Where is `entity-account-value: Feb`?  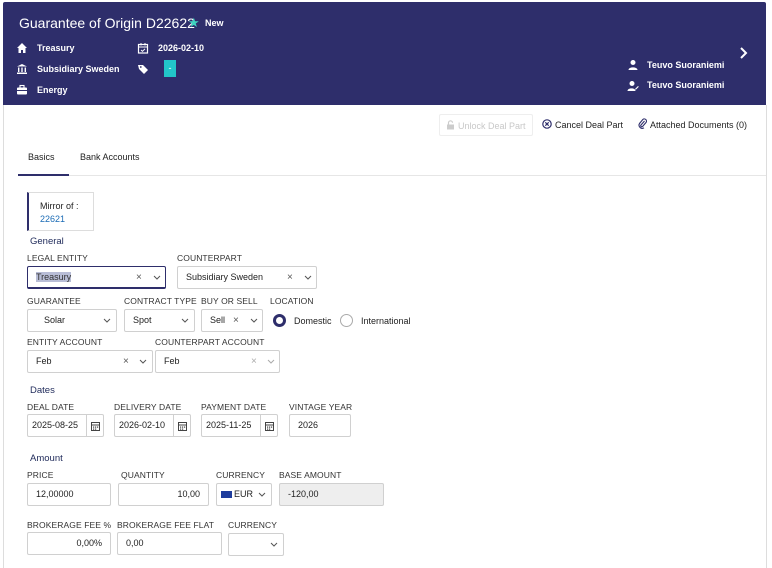
entity-account-value: Feb is located at coordinates (44, 361).